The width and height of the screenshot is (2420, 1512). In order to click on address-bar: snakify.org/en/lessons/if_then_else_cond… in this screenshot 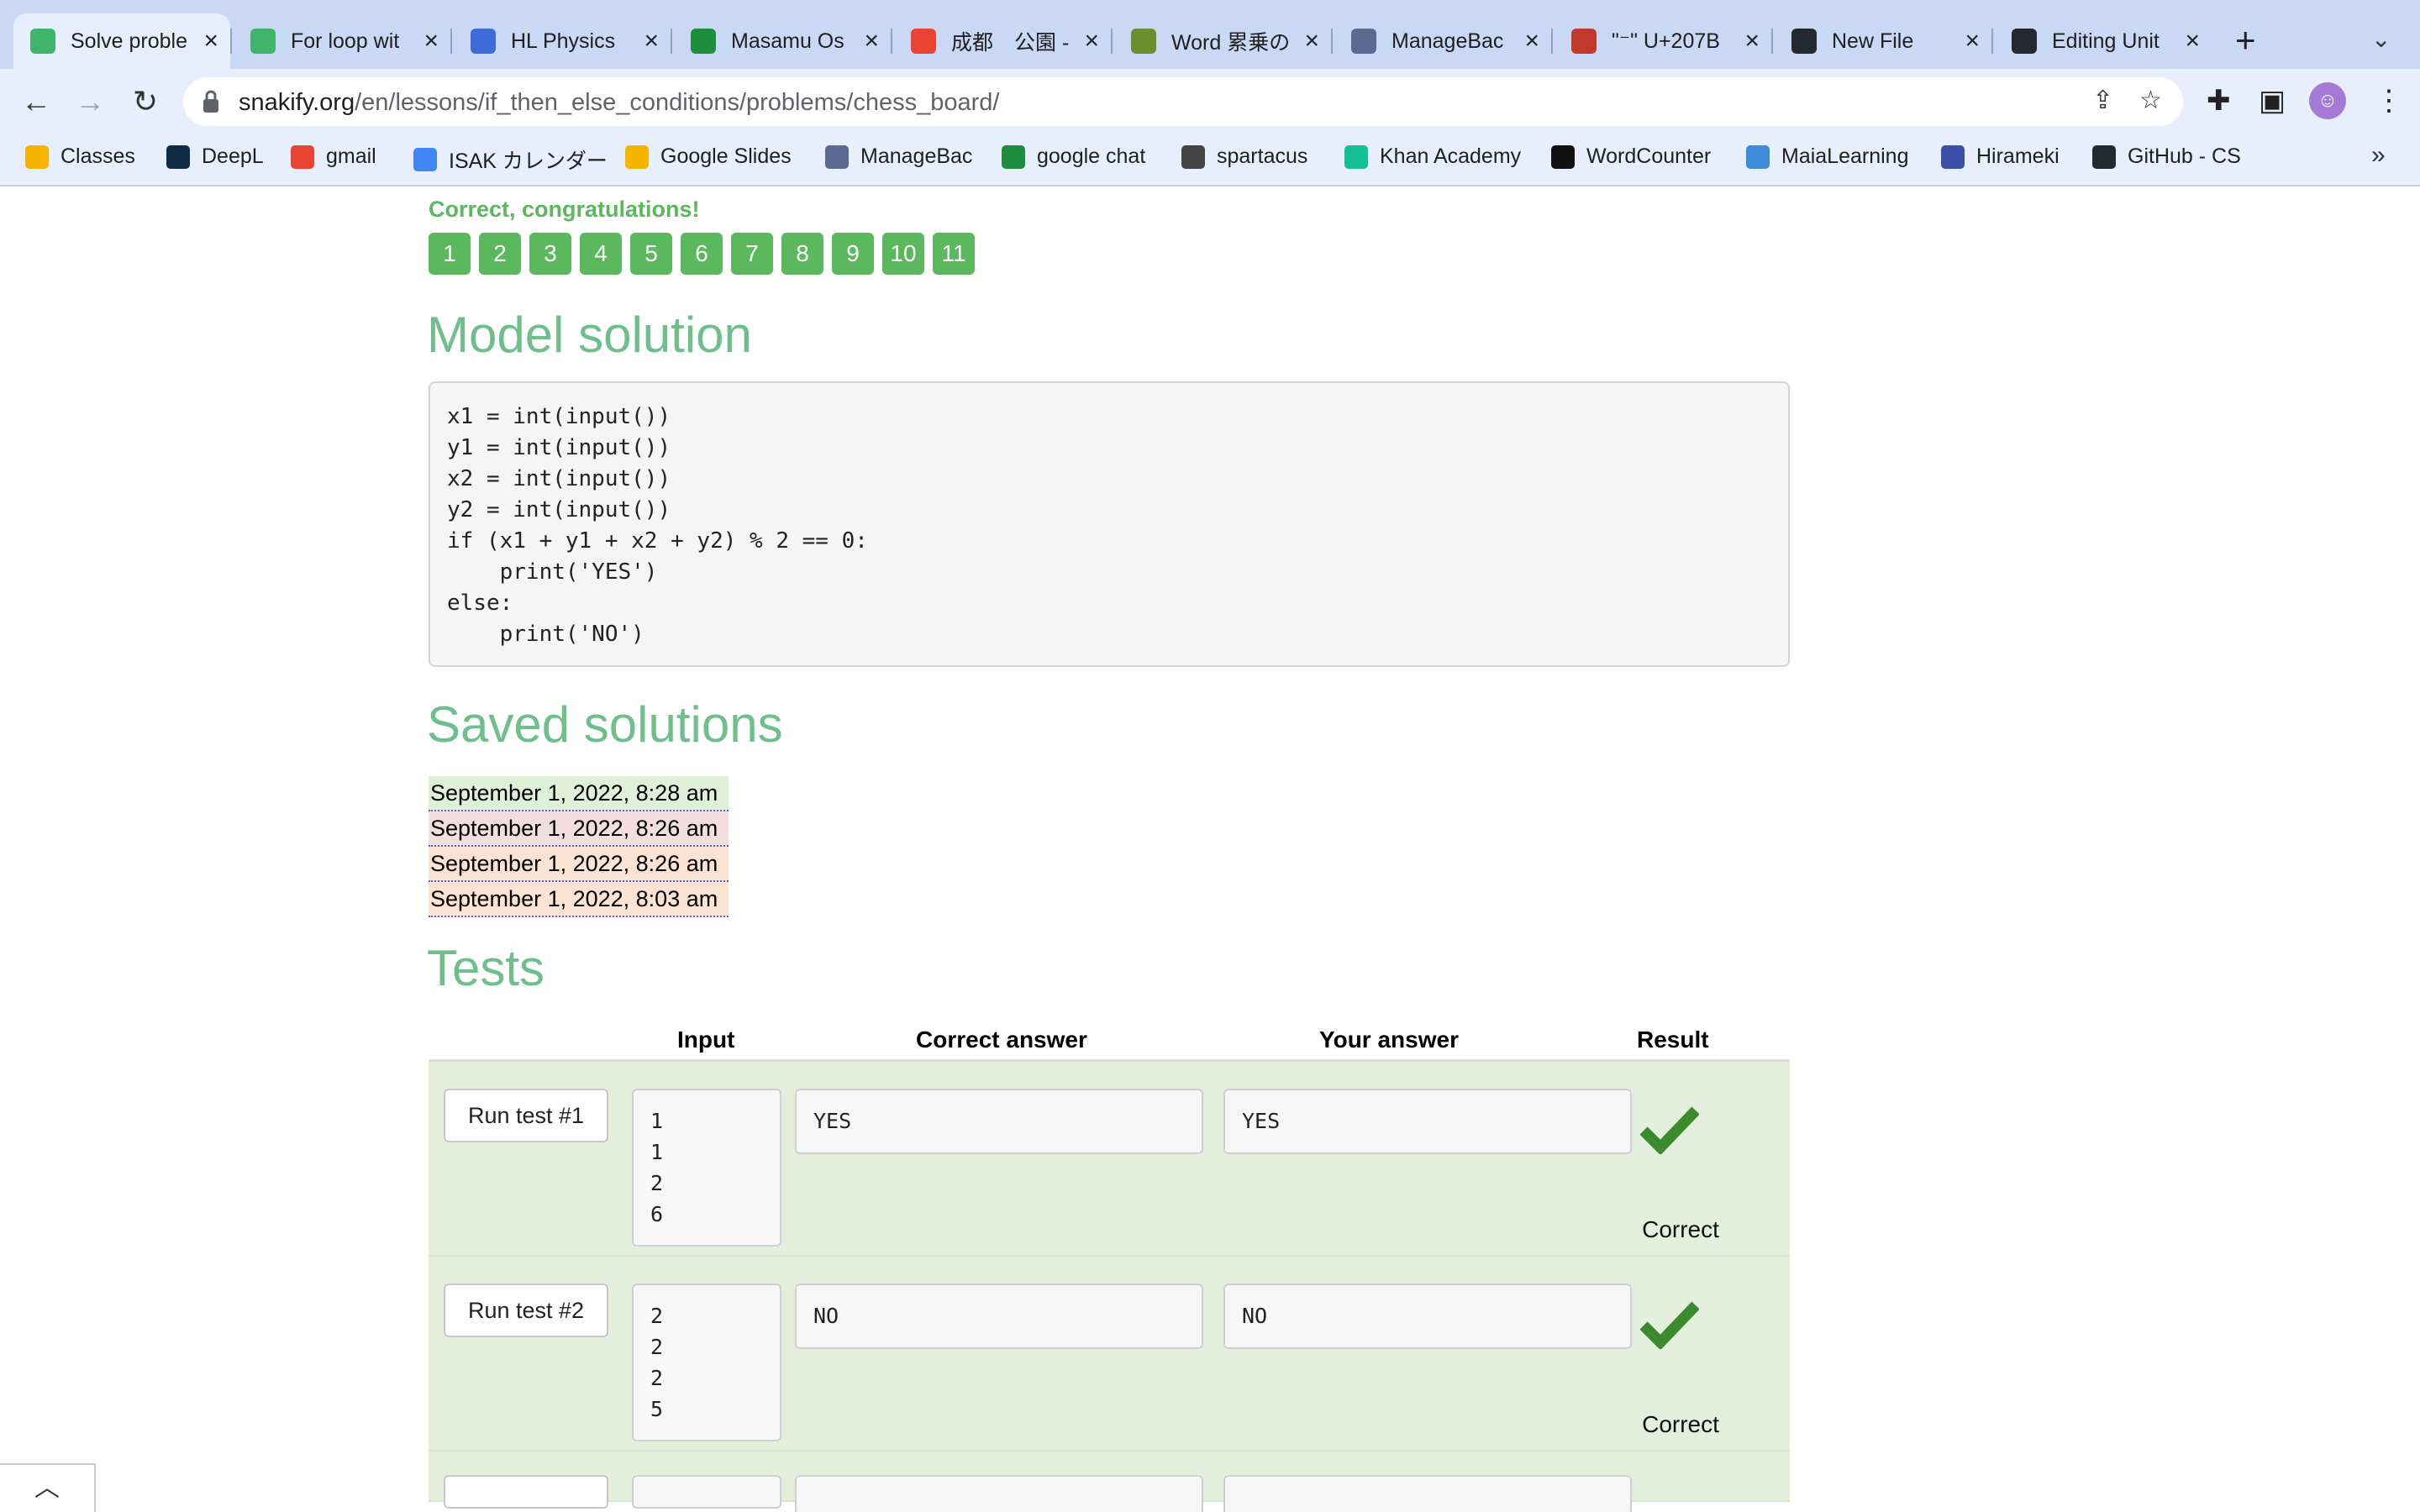, I will do `click(1183, 101)`.